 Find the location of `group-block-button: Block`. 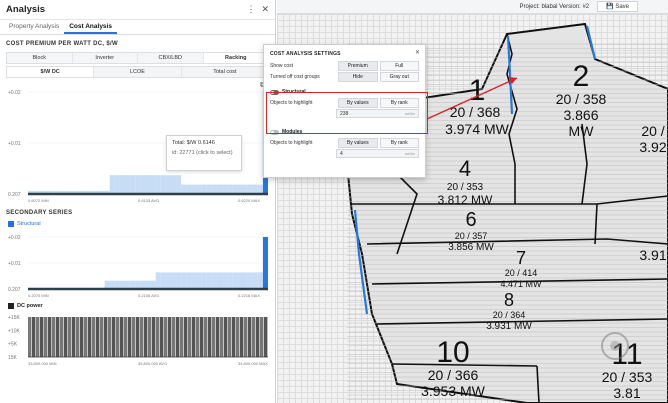

group-block-button: Block is located at coordinates (40, 58).